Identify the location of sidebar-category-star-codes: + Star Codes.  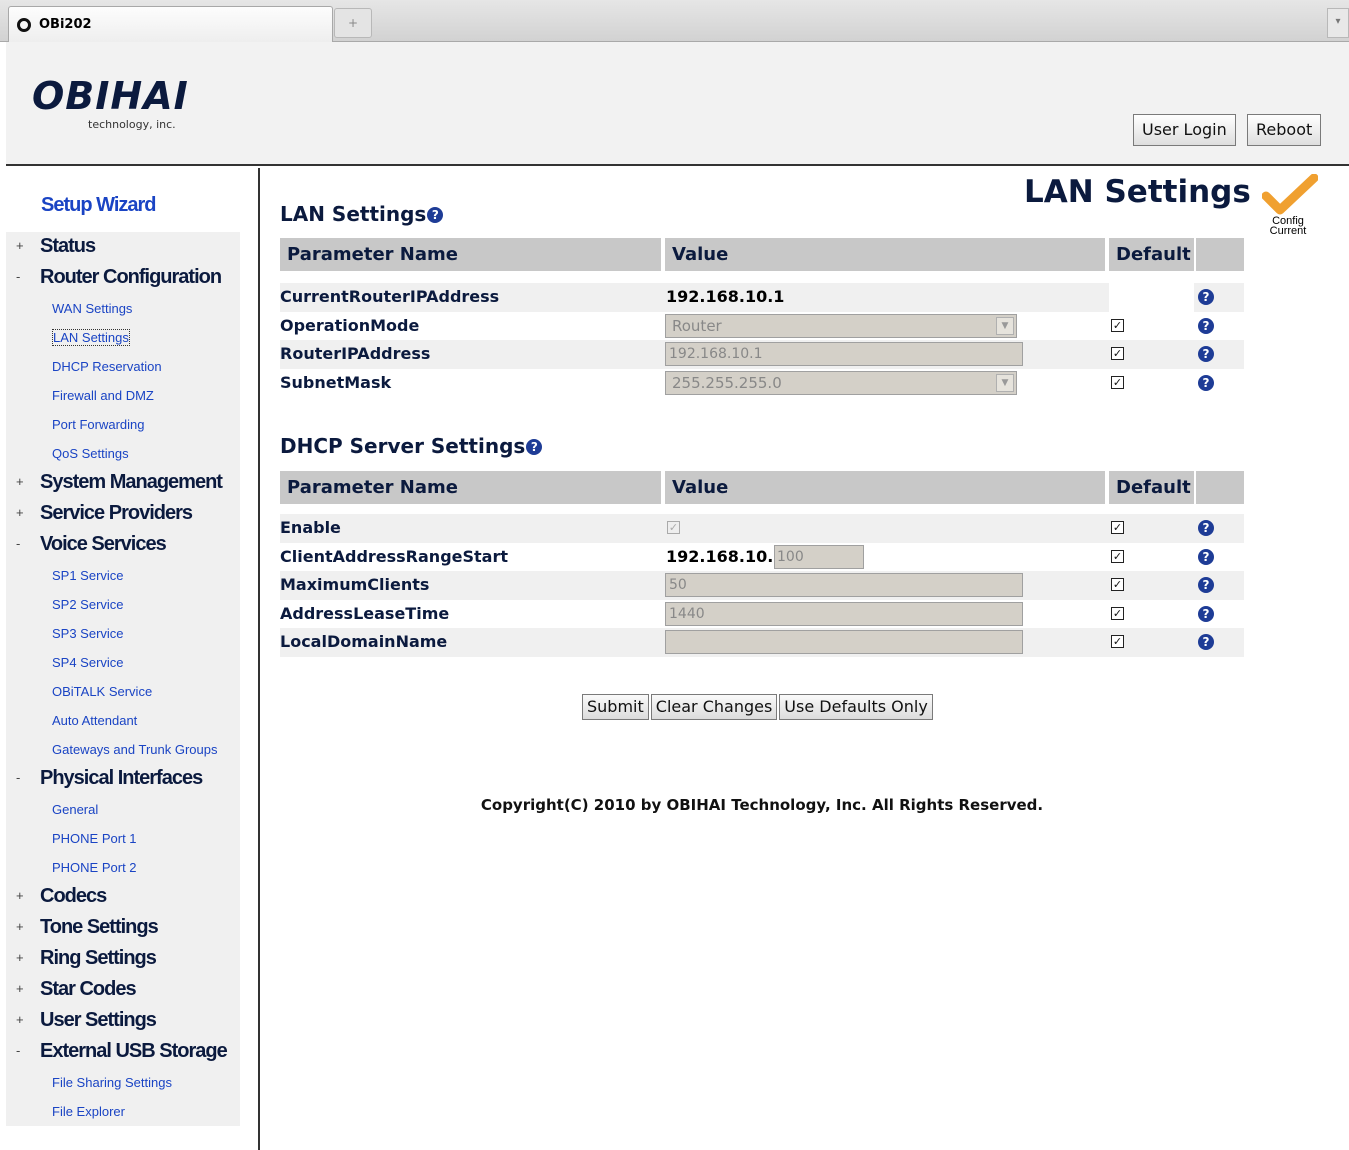
(123, 990).